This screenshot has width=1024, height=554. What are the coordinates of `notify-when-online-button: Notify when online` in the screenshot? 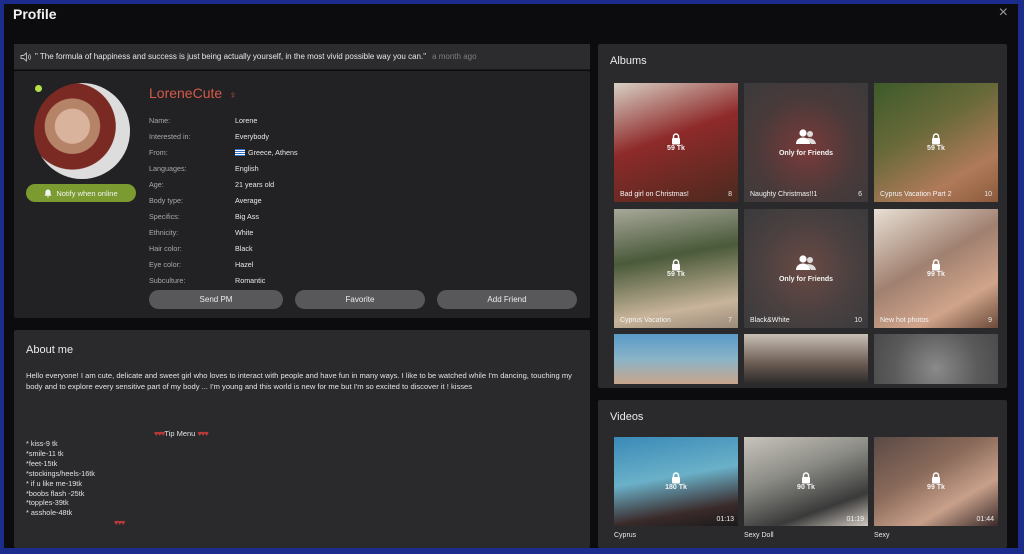 It's located at (81, 193).